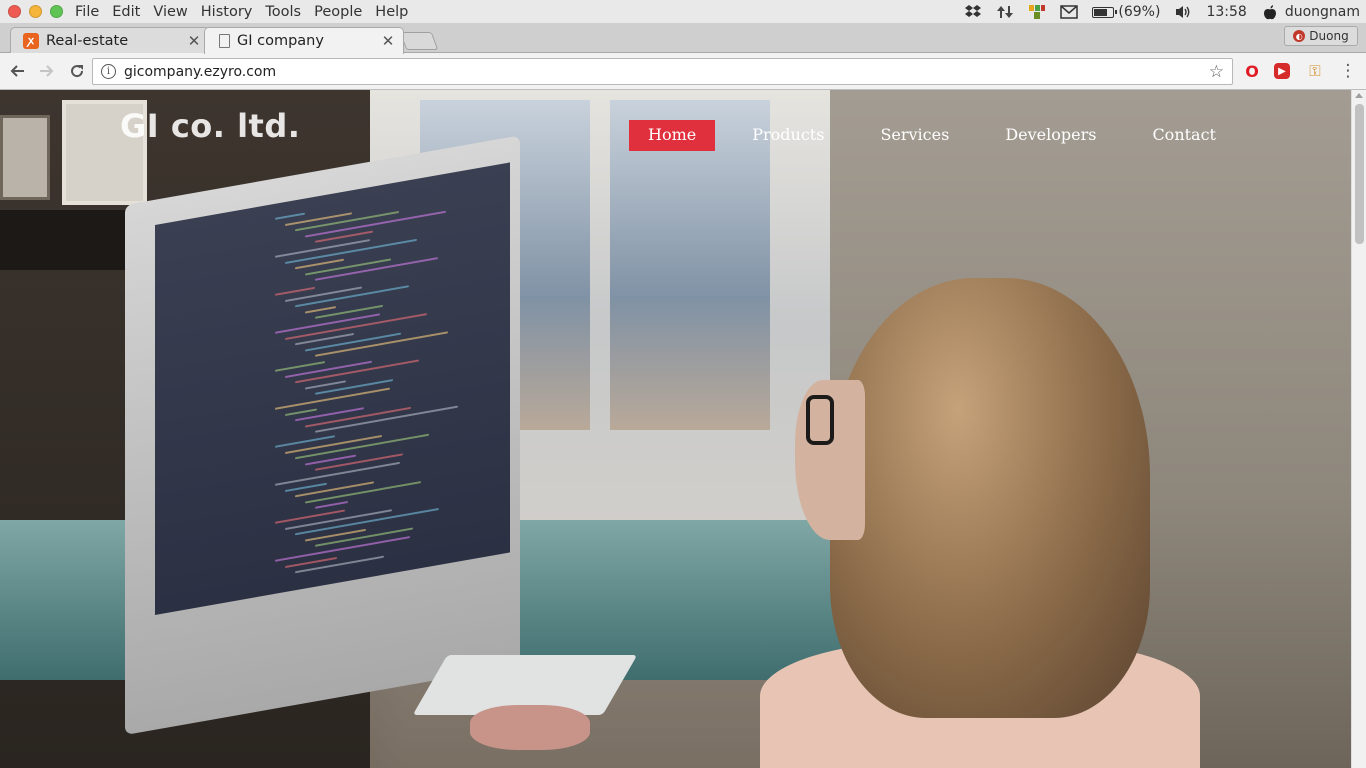 The image size is (1366, 768). What do you see at coordinates (672, 135) in the screenshot?
I see `nav-home: Home` at bounding box center [672, 135].